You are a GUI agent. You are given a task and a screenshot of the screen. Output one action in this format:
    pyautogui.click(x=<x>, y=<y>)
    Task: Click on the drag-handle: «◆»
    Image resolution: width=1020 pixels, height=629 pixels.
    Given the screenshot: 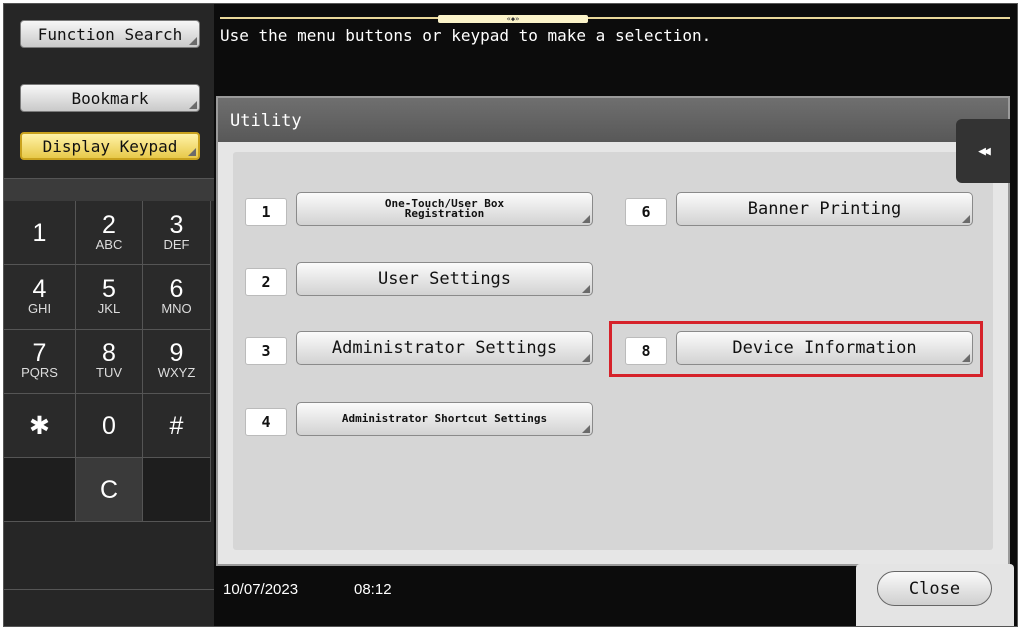 What is the action you would take?
    pyautogui.click(x=513, y=19)
    